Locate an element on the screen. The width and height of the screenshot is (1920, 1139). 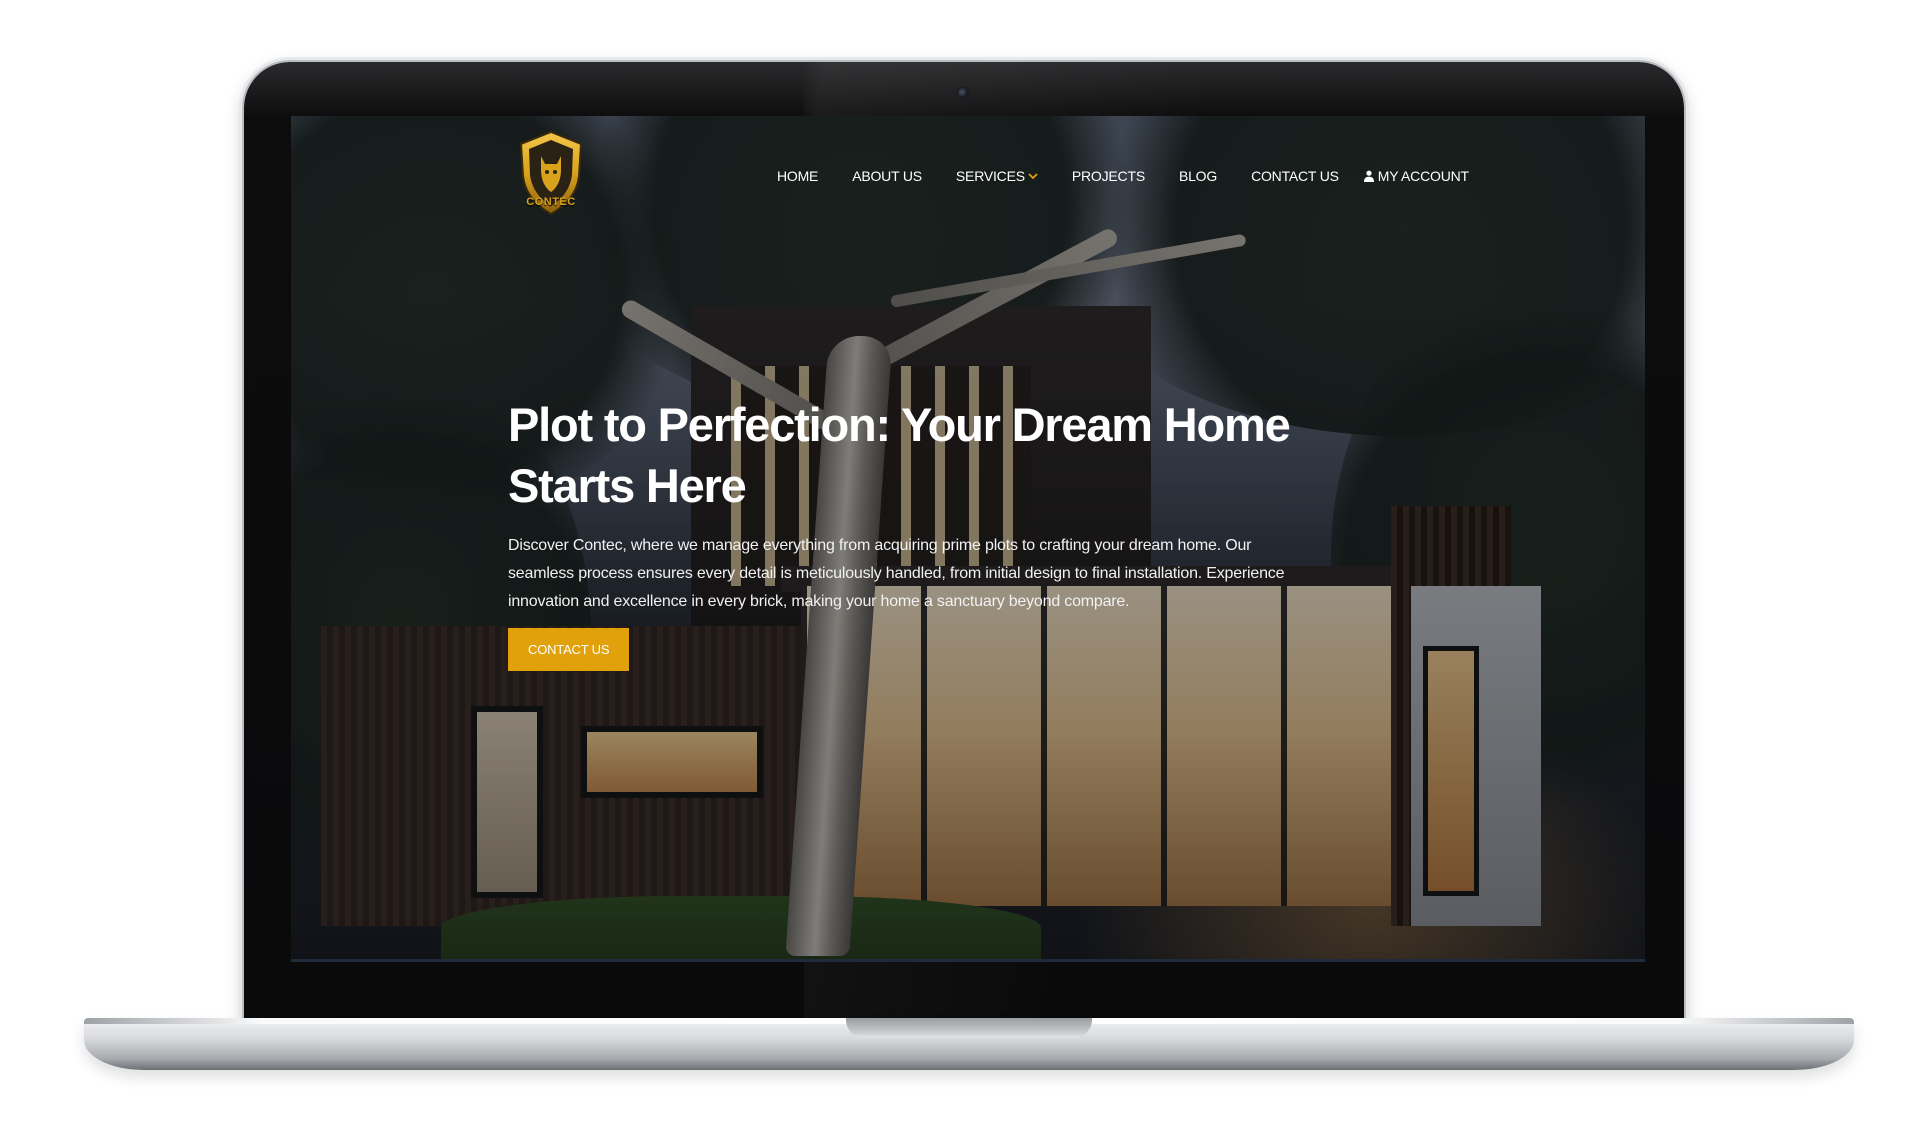
nav-about-us-label: ABOUT US is located at coordinates (887, 176).